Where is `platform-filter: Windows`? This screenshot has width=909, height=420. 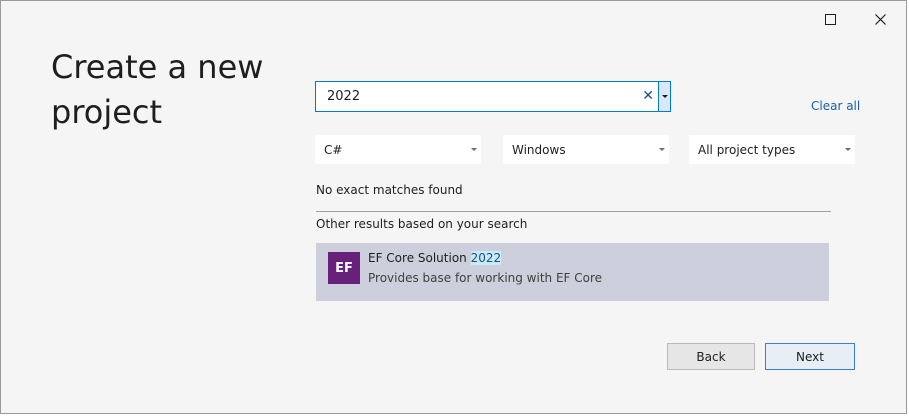
platform-filter: Windows is located at coordinates (586, 149).